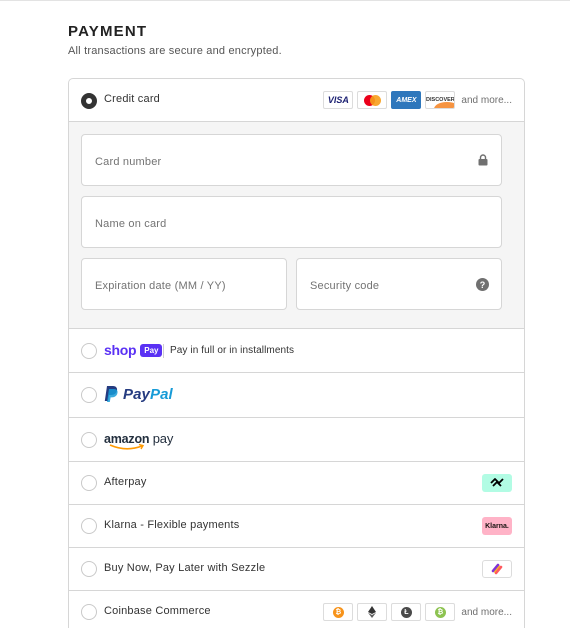  What do you see at coordinates (89, 351) in the screenshot?
I see `shop-pay-radio` at bounding box center [89, 351].